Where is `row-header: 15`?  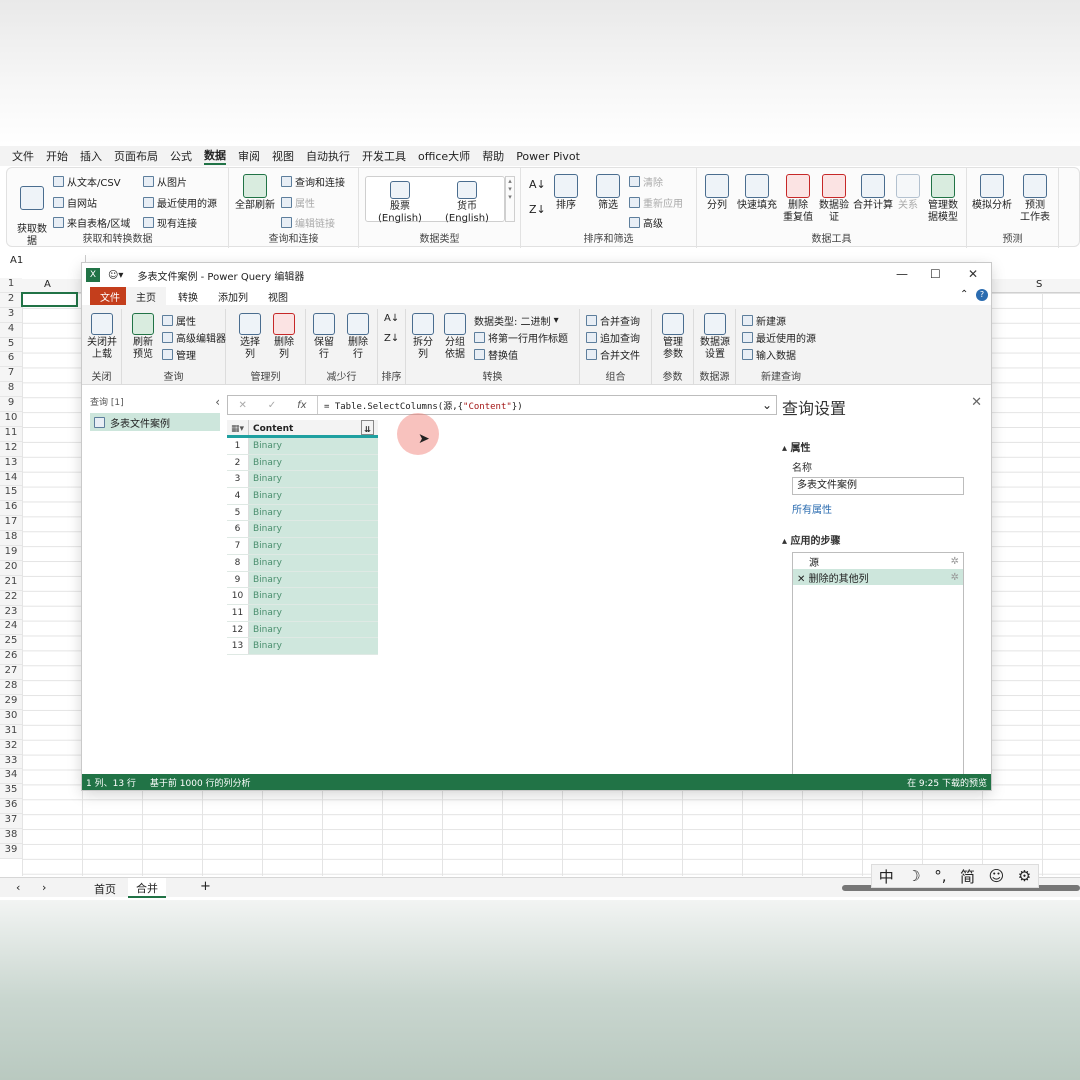
row-header: 15 is located at coordinates (11, 494).